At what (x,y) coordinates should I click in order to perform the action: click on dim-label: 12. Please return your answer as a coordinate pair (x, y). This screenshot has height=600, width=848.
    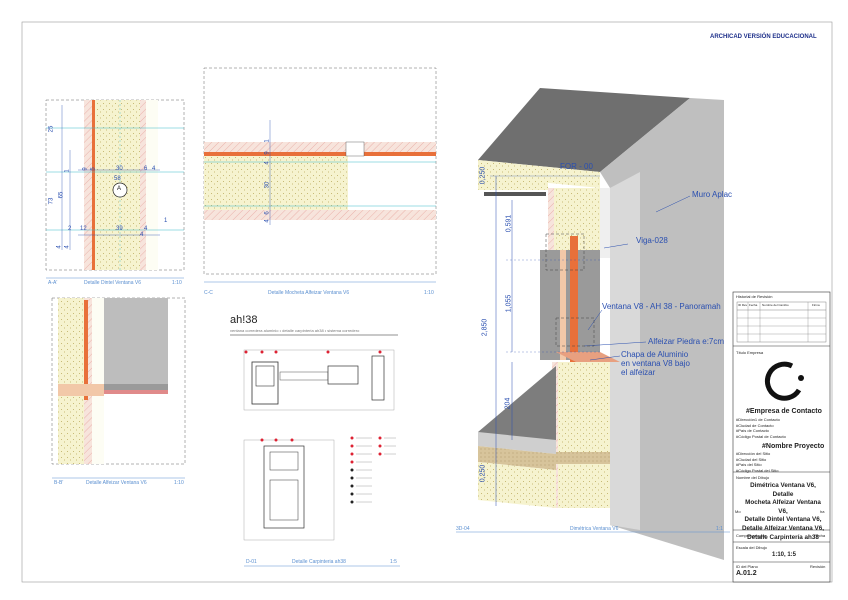
    Looking at the image, I should click on (83, 229).